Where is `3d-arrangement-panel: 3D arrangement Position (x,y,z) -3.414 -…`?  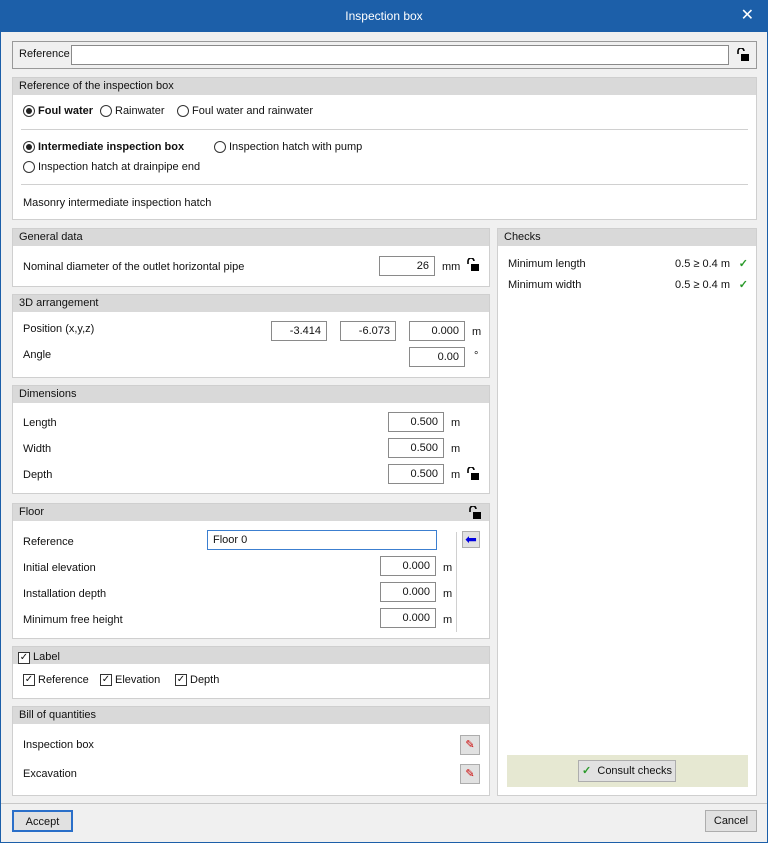 3d-arrangement-panel: 3D arrangement Position (x,y,z) -3.414 -… is located at coordinates (251, 336).